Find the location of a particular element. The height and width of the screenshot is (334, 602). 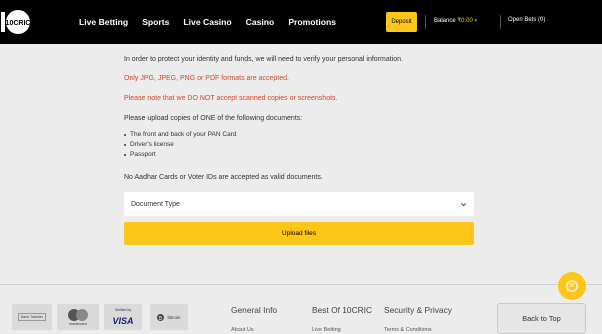

document-type-value: Document Type is located at coordinates (155, 204).